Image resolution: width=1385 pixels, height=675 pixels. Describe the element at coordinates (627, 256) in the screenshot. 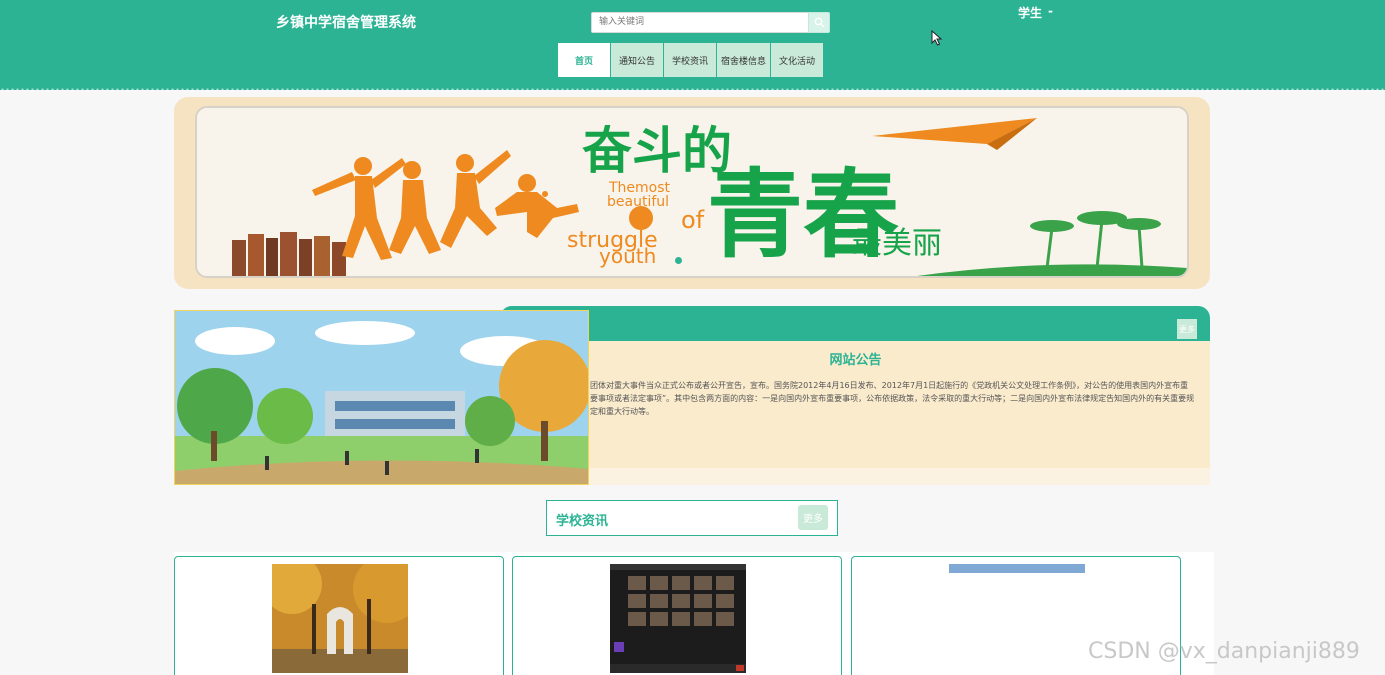

I see `banner-english-line-5: youth` at that location.